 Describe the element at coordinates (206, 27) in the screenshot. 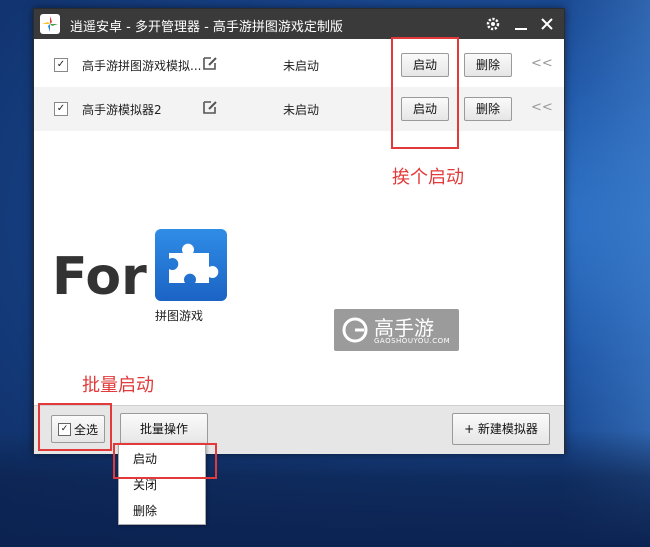

I see `window-title: 逍遥安卓 - 多开管理器 - 高手游拼图游戏定制版` at that location.